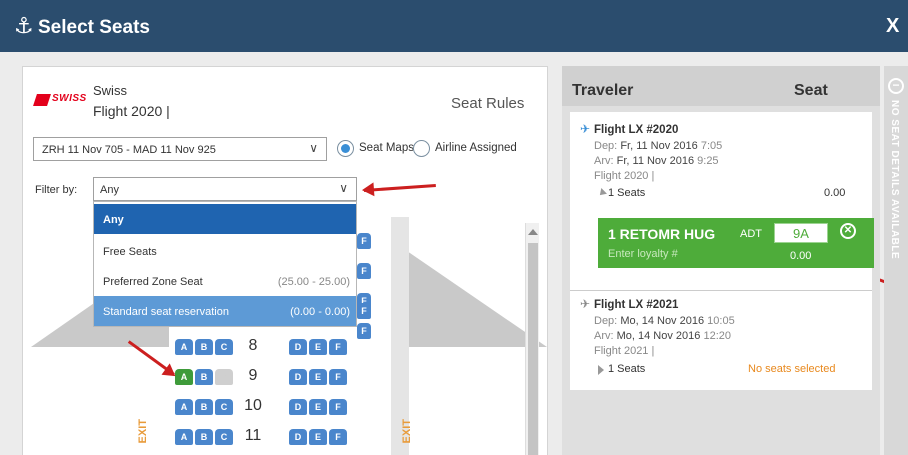  I want to click on airline-assigned-radio, so click(421, 148).